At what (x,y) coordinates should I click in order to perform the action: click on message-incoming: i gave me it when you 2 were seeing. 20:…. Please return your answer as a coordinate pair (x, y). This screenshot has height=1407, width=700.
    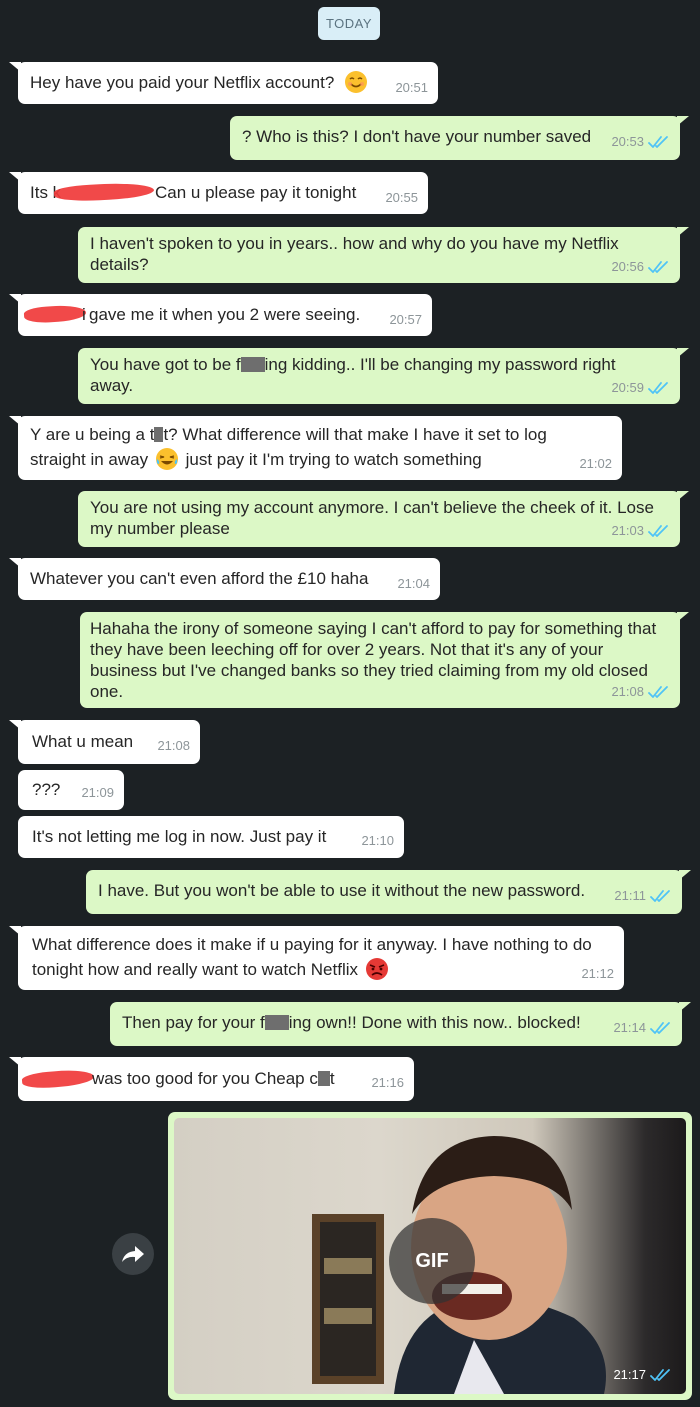
    Looking at the image, I should click on (220, 315).